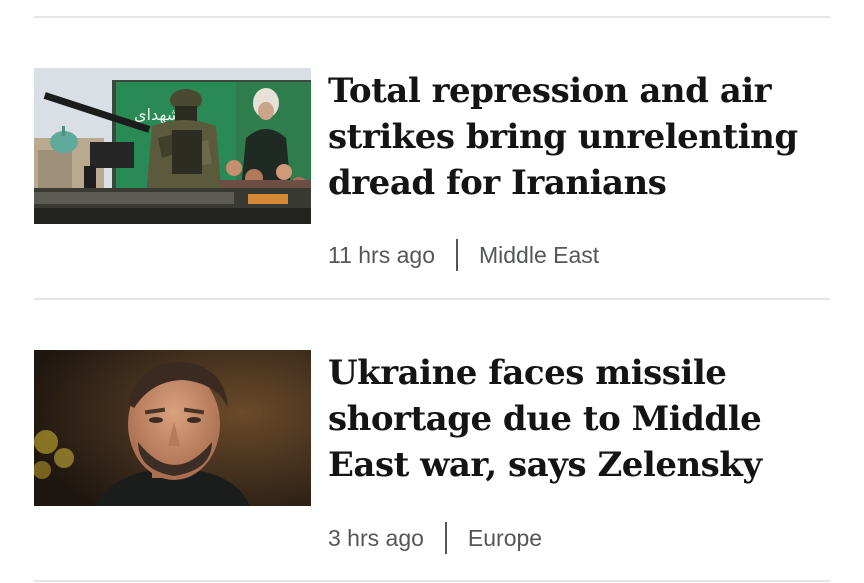  Describe the element at coordinates (463, 255) in the screenshot. I see `article-meta: 11 hrs ago Middle East` at that location.